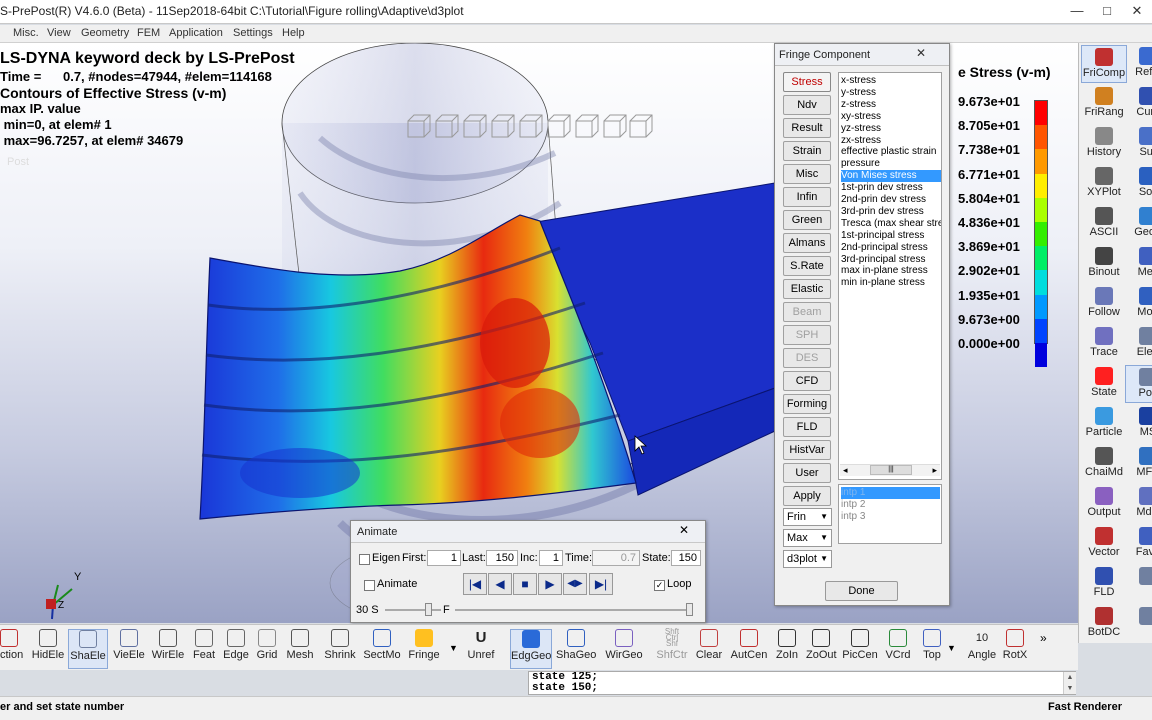  What do you see at coordinates (576, 649) in the screenshot?
I see `bottom-tool-shageo: ShaGeo` at bounding box center [576, 649].